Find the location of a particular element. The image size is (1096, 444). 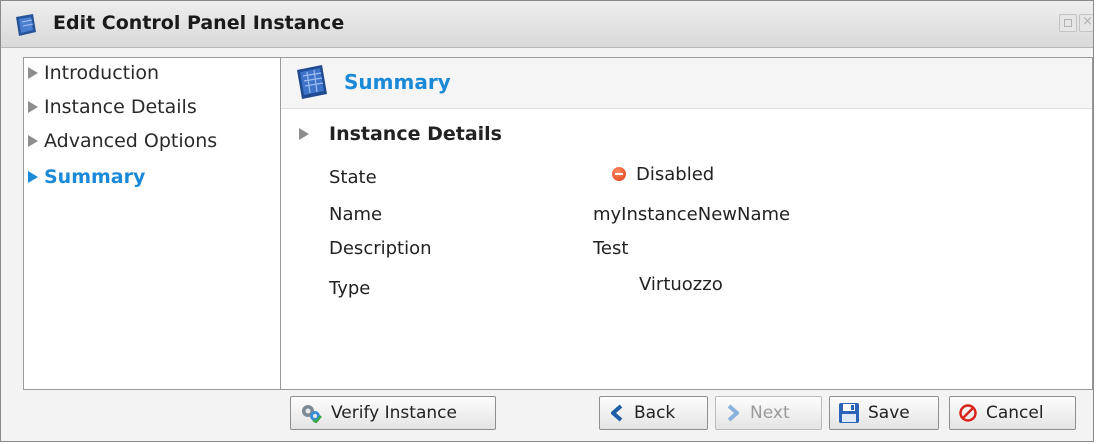

verify-instance-label: Verify Instance is located at coordinates (394, 413).